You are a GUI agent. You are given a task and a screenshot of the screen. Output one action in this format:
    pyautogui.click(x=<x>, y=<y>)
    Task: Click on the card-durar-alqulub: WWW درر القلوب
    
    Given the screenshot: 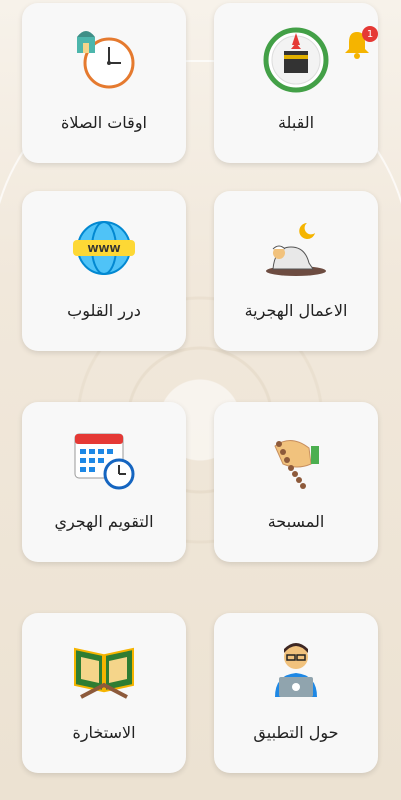 What is the action you would take?
    pyautogui.click(x=104, y=271)
    